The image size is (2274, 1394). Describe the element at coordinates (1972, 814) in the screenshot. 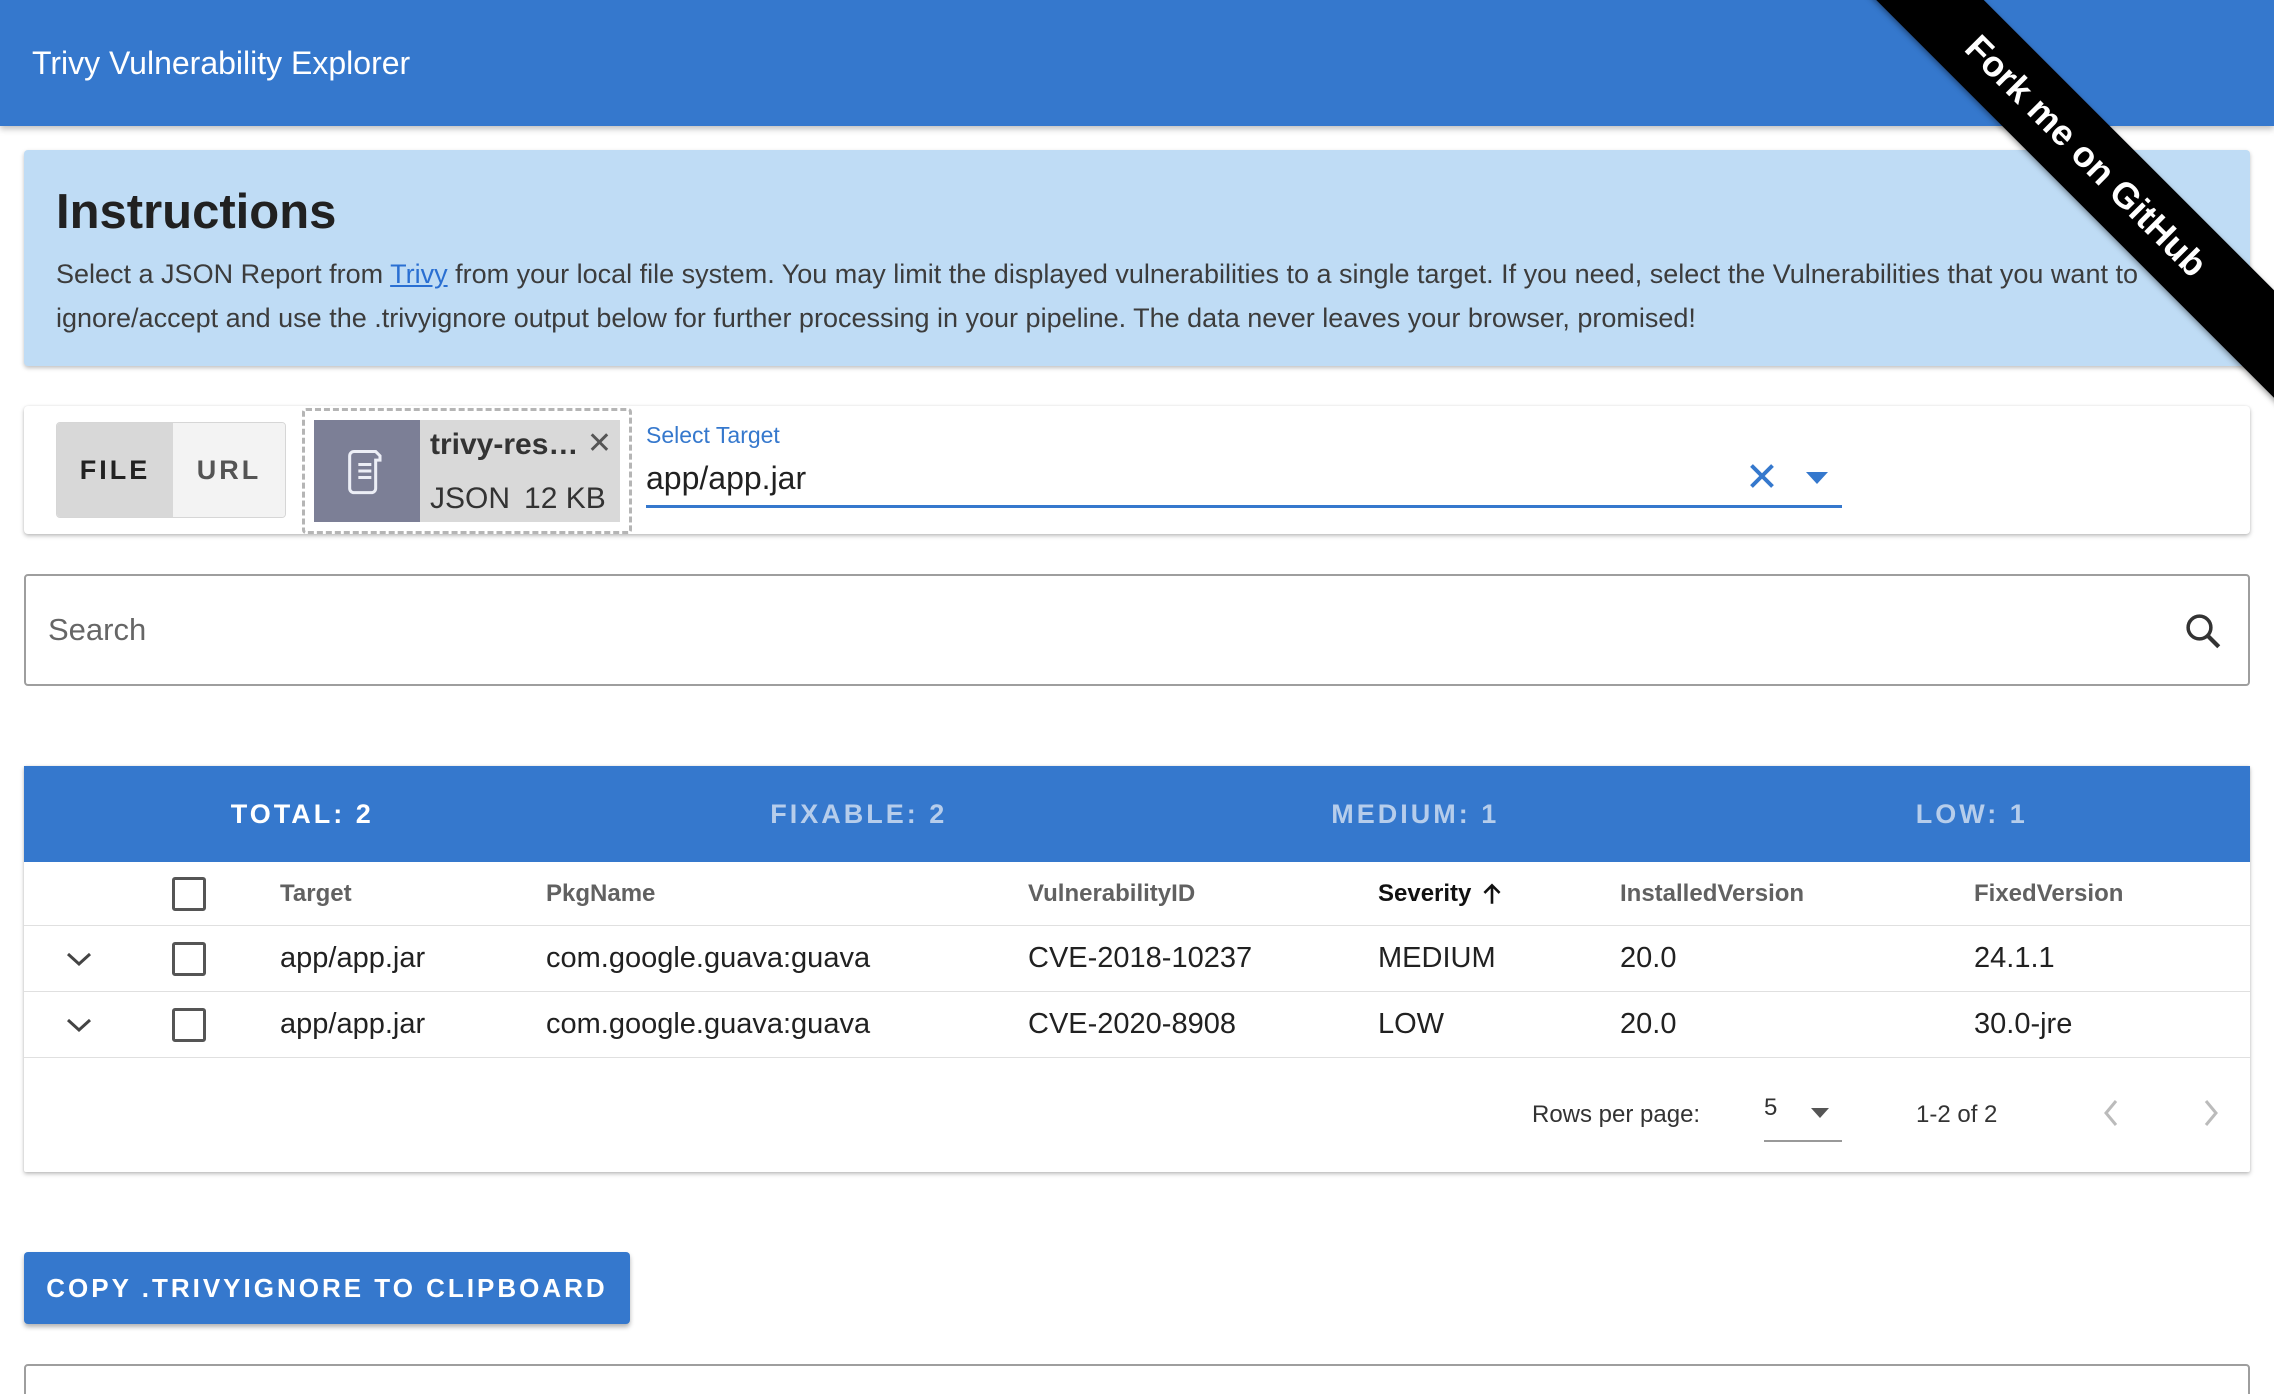

I see `stat-low-tab: LOW: 1` at that location.